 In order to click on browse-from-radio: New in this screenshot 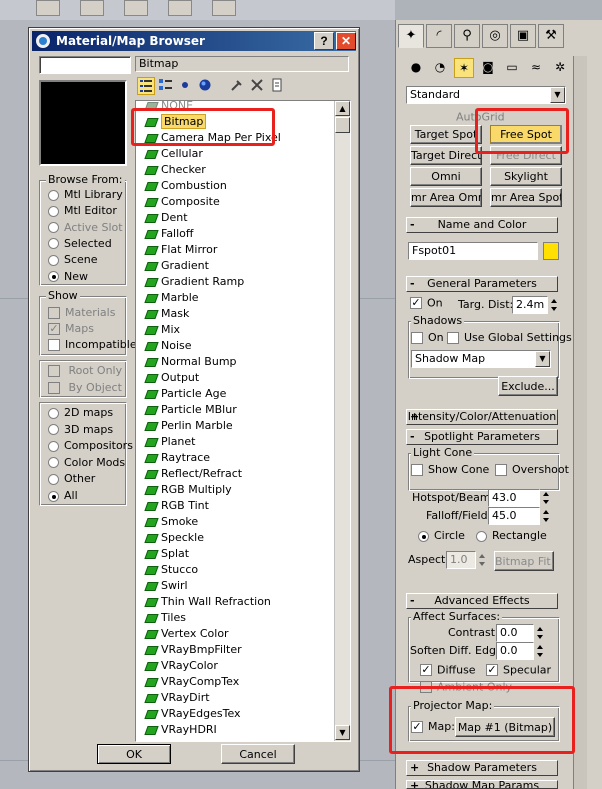, I will do `click(68, 277)`.